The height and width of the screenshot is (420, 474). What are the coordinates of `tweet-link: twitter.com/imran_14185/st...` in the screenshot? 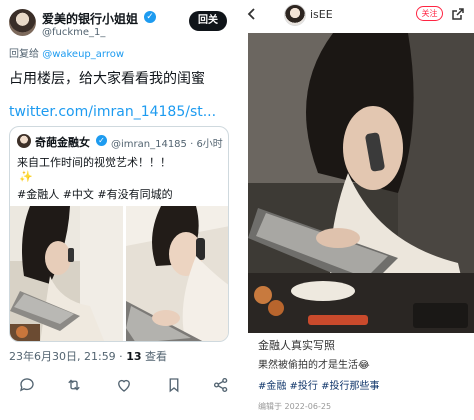 It's located at (112, 112).